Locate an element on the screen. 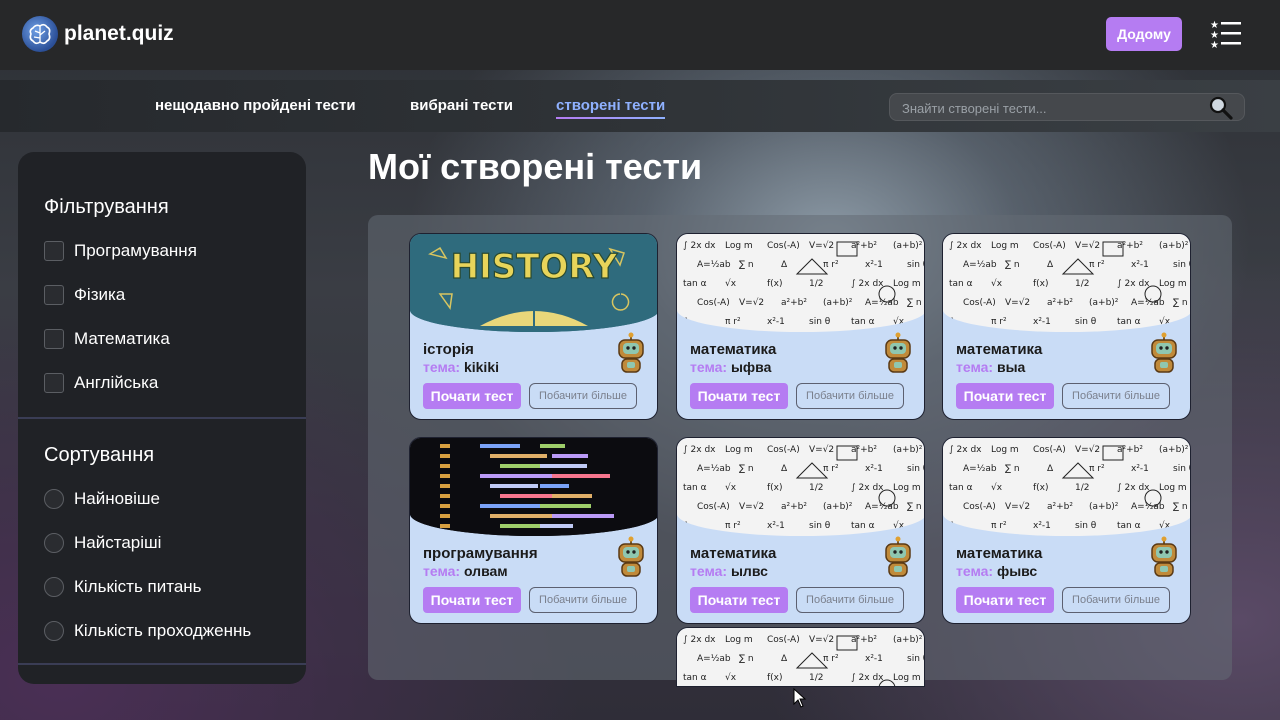 The image size is (1280, 720). sort-pass-count: Кількість проходженнь is located at coordinates (147, 631).